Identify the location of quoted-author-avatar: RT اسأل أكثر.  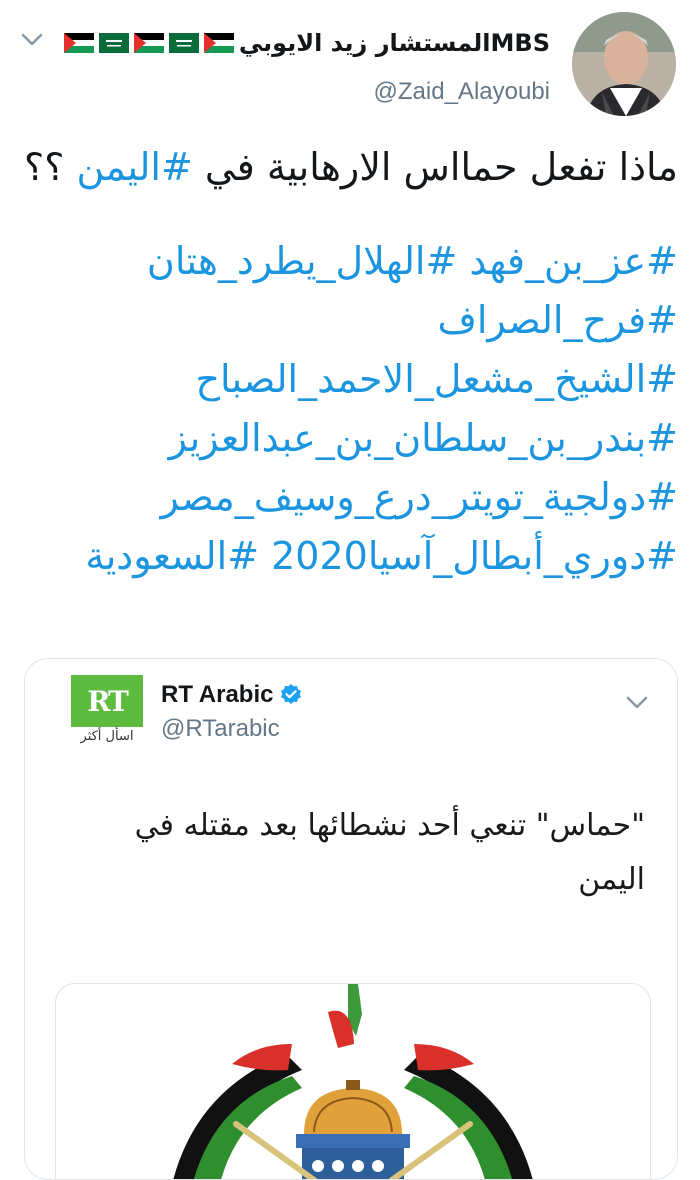
(107, 709).